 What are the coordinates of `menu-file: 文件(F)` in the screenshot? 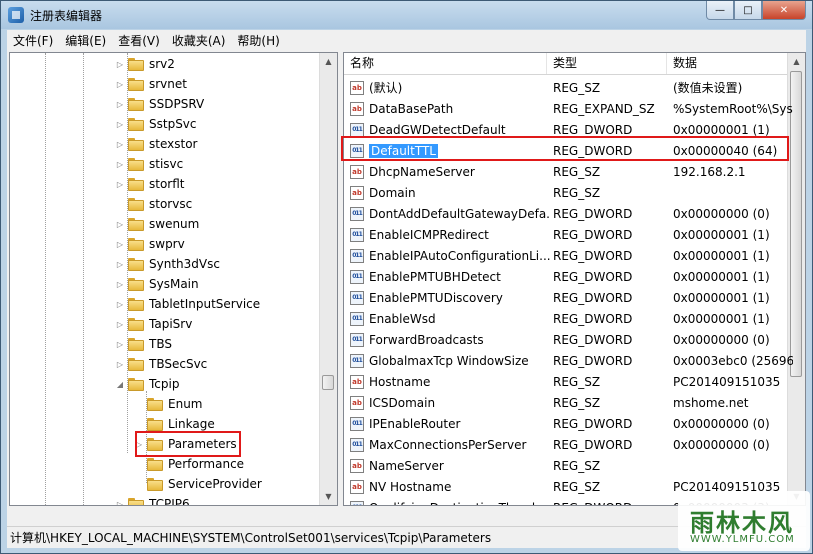 It's located at (33, 40).